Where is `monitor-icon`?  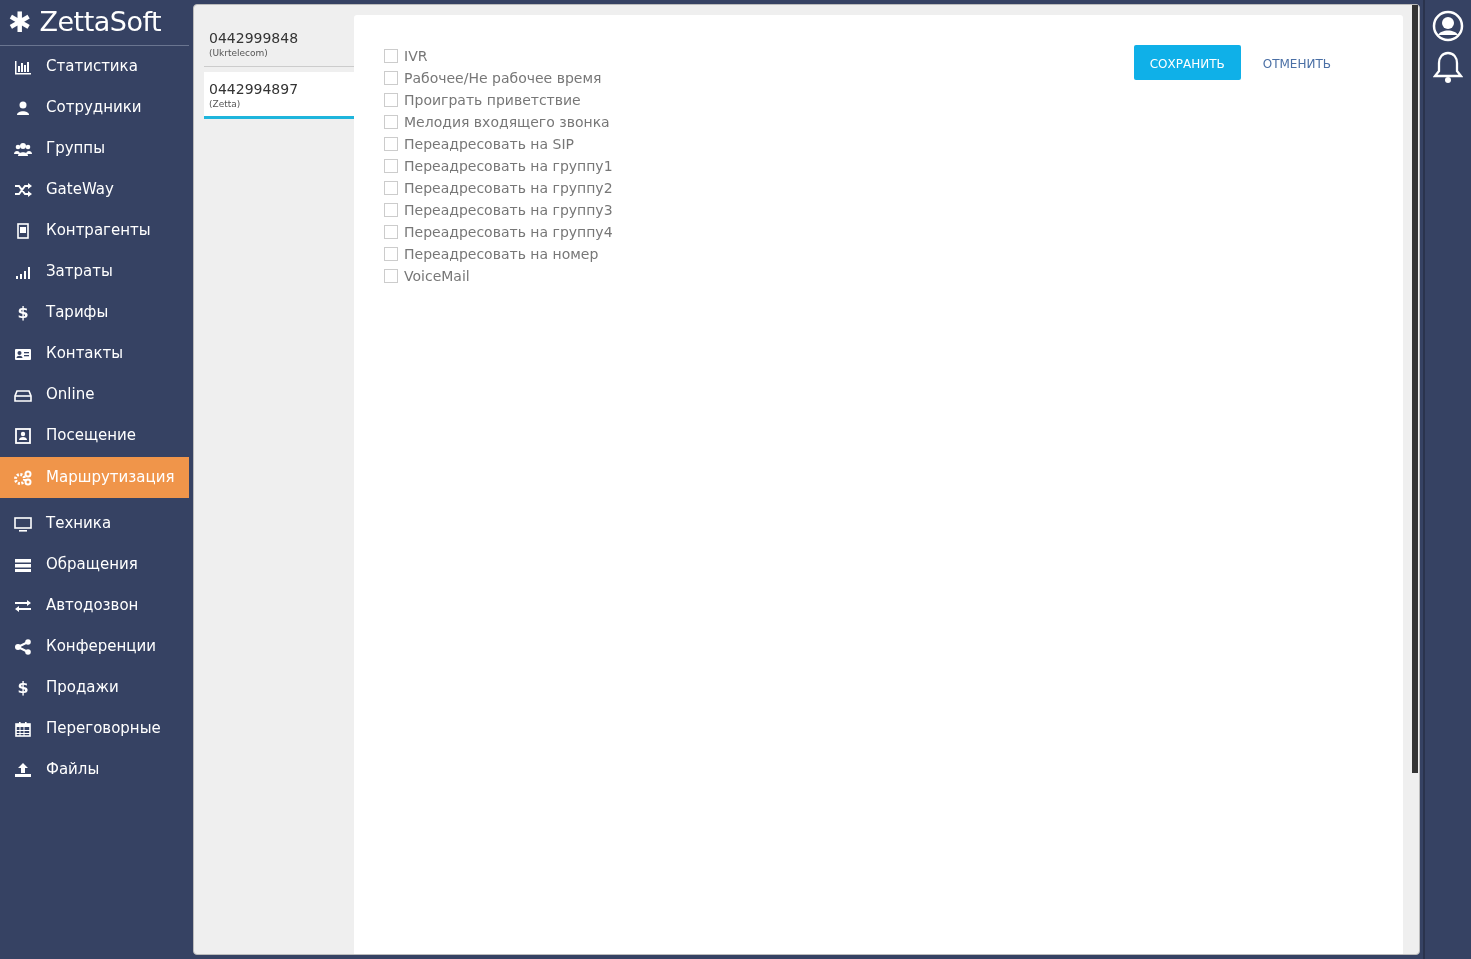 monitor-icon is located at coordinates (23, 523).